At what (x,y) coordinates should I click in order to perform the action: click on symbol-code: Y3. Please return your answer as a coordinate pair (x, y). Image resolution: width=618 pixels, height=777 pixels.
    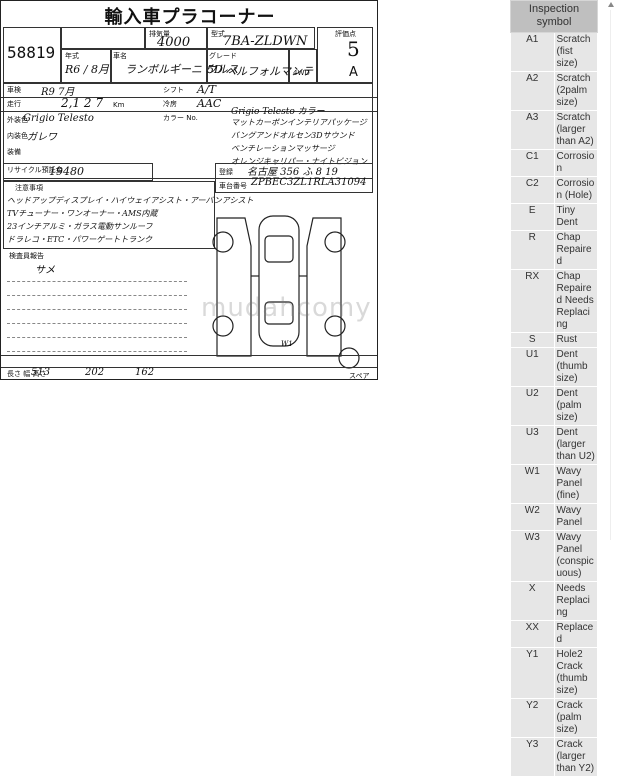
    Looking at the image, I should click on (532, 757).